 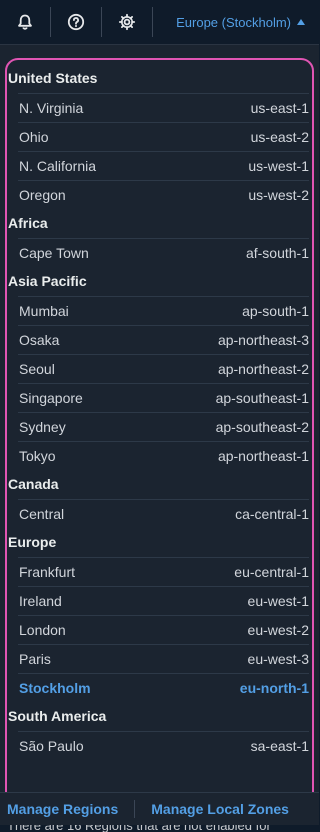 What do you see at coordinates (47, 281) in the screenshot?
I see `region-group-title: Asia Pacific` at bounding box center [47, 281].